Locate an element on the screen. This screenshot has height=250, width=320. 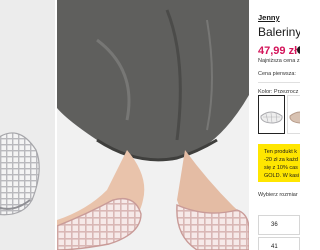
jelly-shoe-image is located at coordinates (20, 174).